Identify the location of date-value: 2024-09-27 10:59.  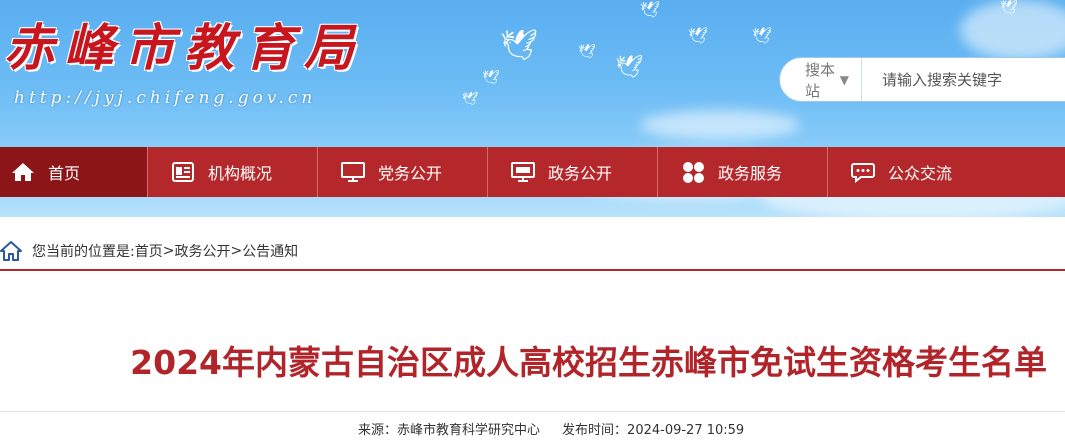
(686, 430).